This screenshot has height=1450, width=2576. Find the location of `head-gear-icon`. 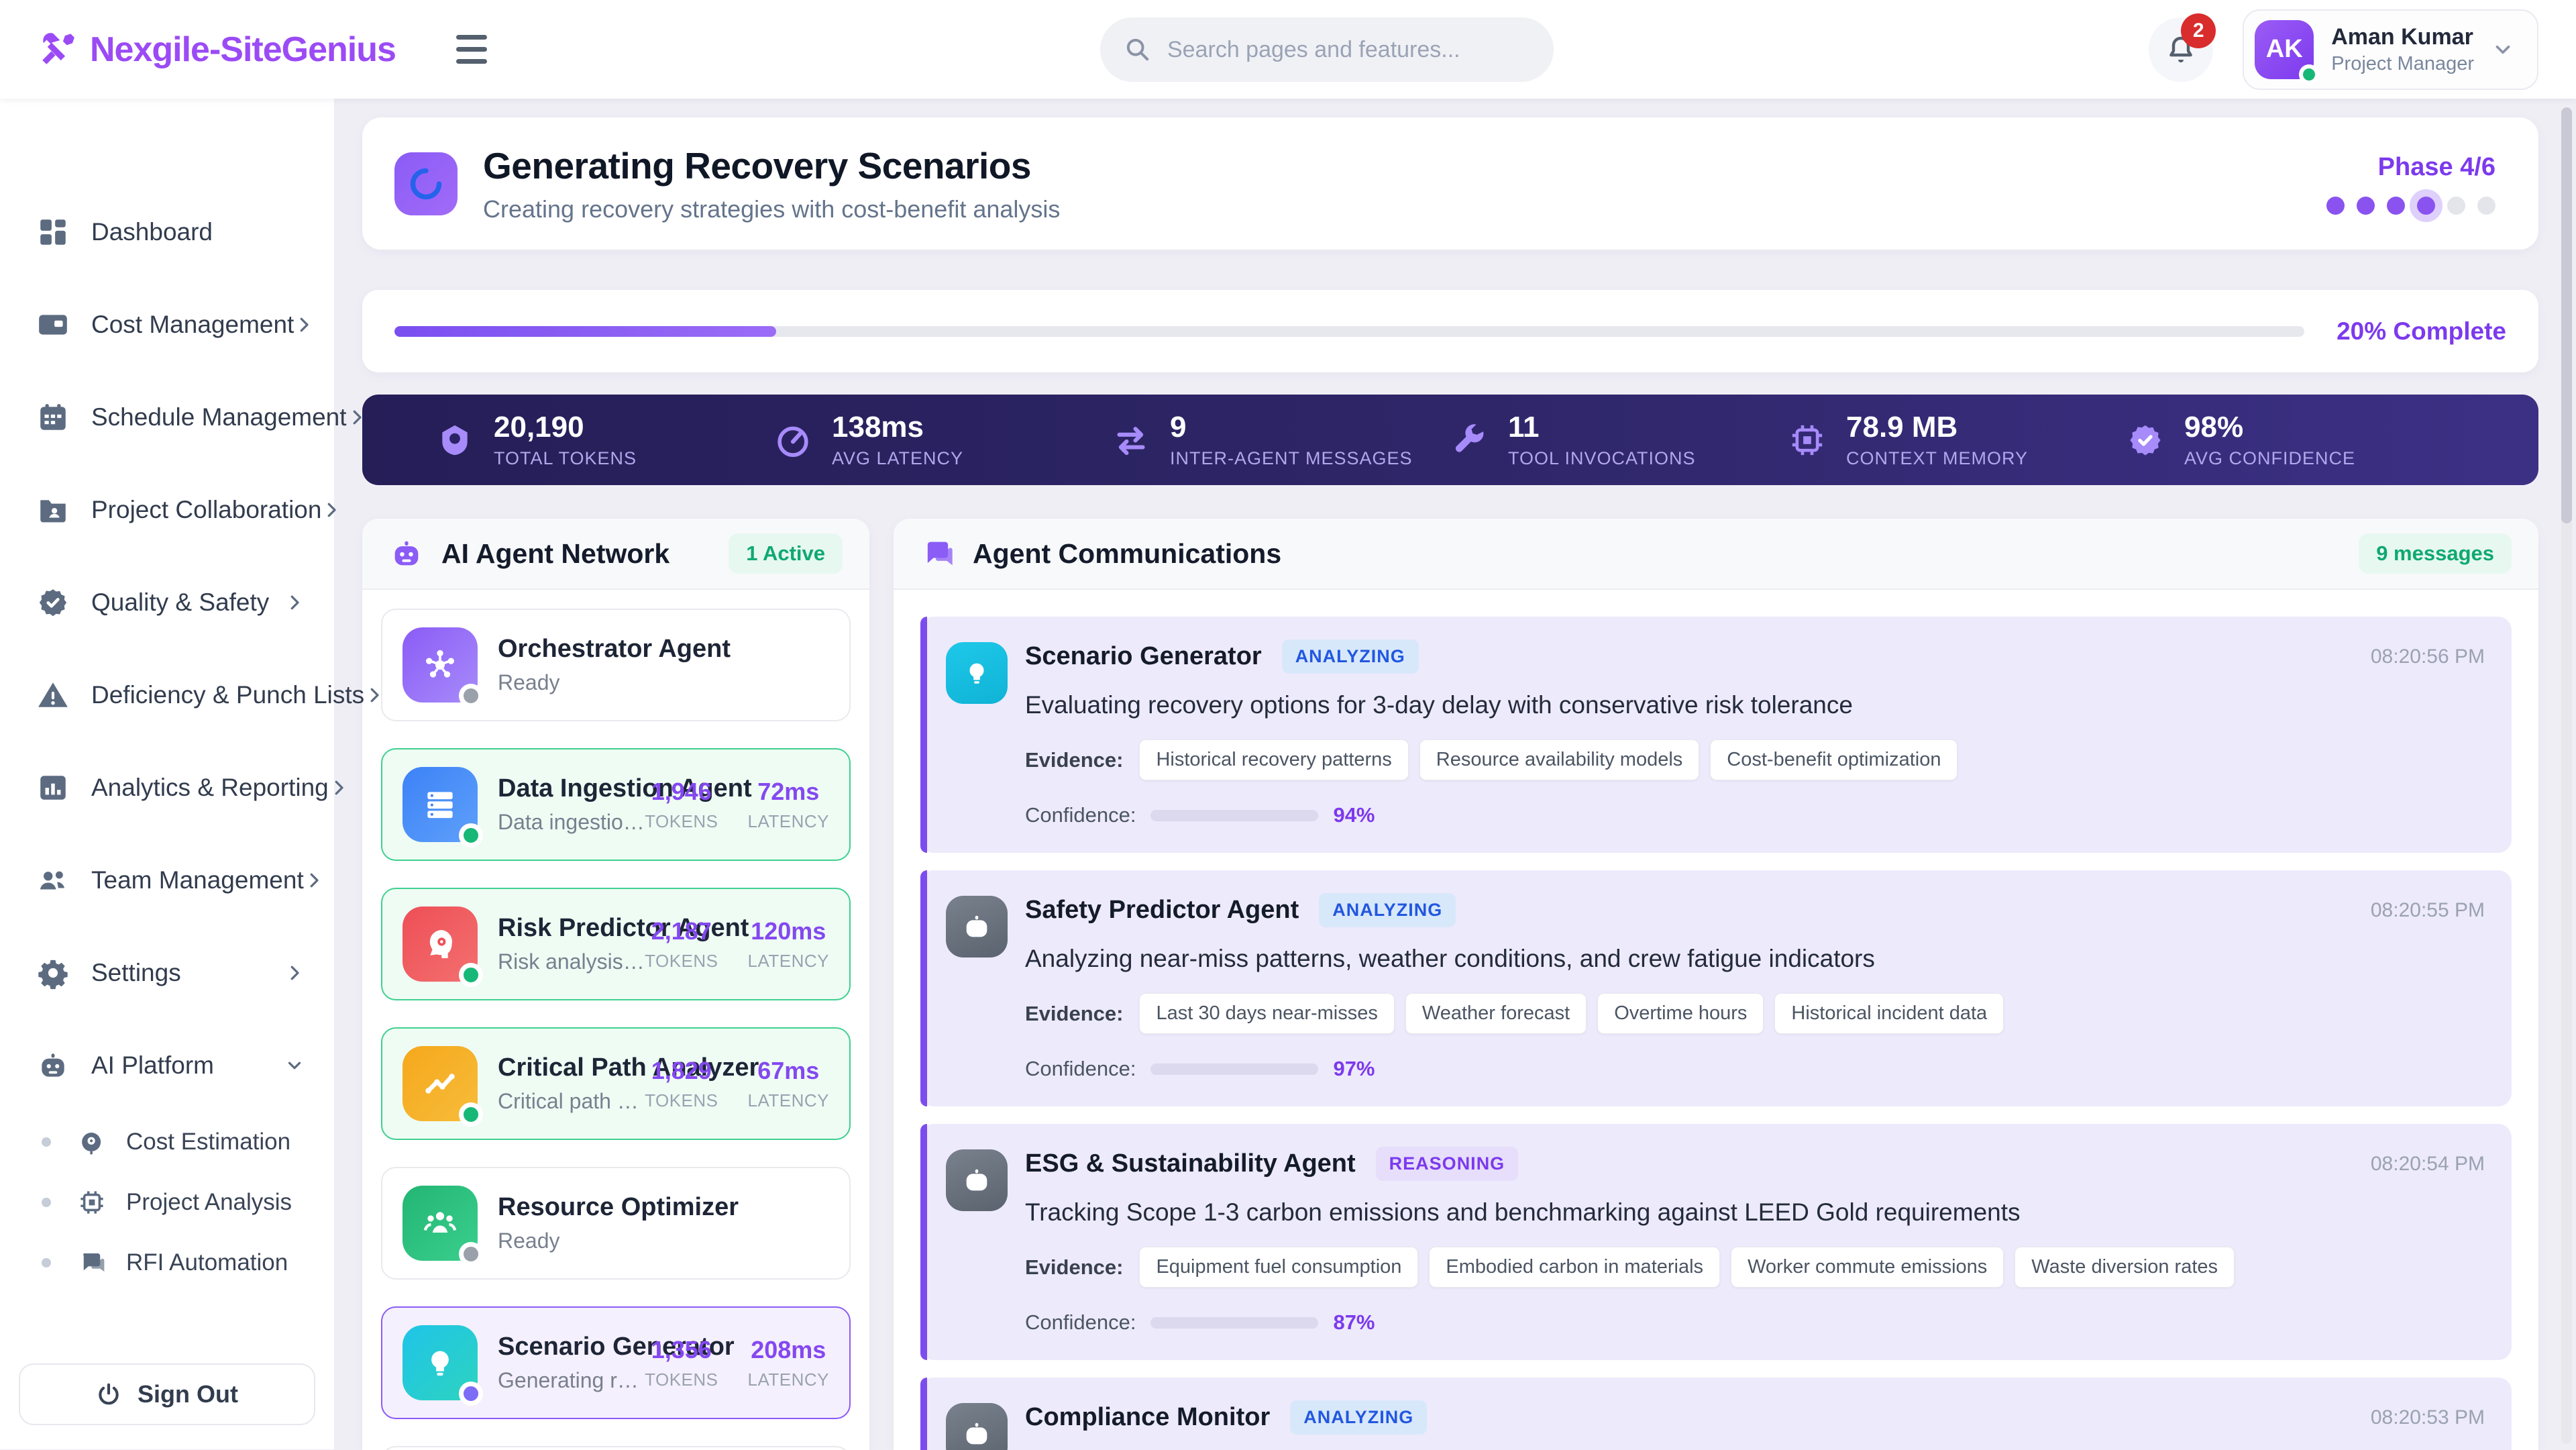

head-gear-icon is located at coordinates (442, 947).